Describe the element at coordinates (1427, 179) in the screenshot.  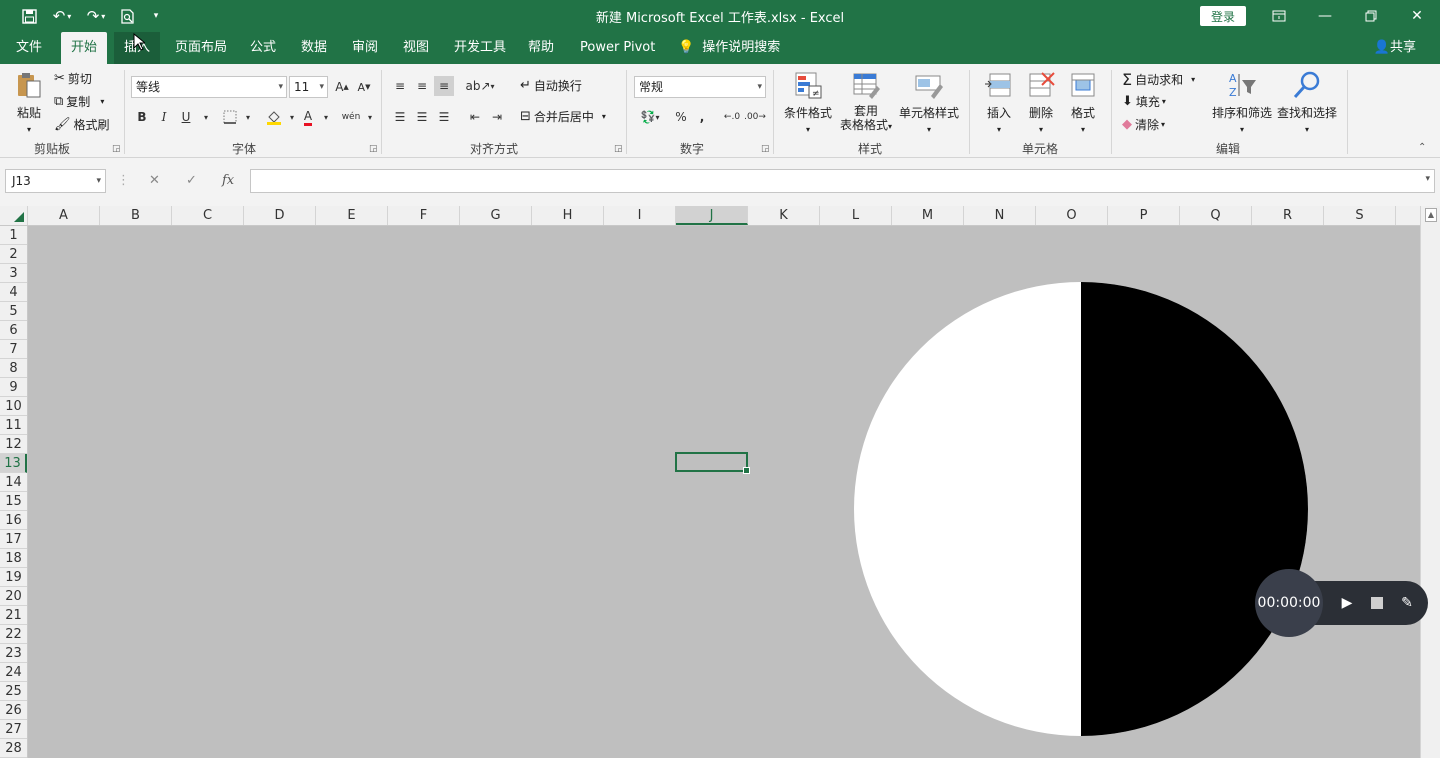
I see `expand-formula-icon: ▾` at that location.